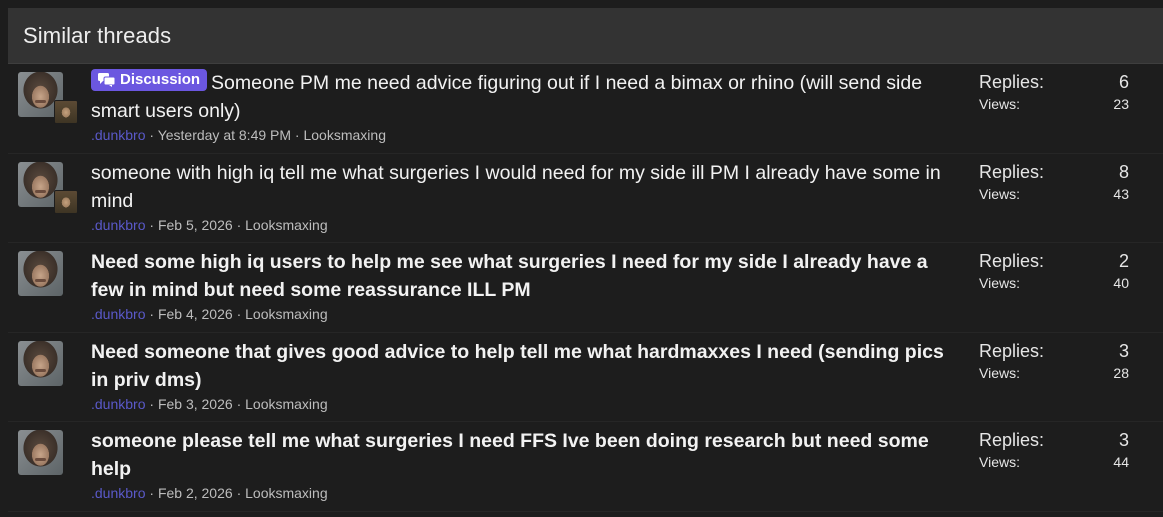  I want to click on replies-count: 8, so click(1123, 171).